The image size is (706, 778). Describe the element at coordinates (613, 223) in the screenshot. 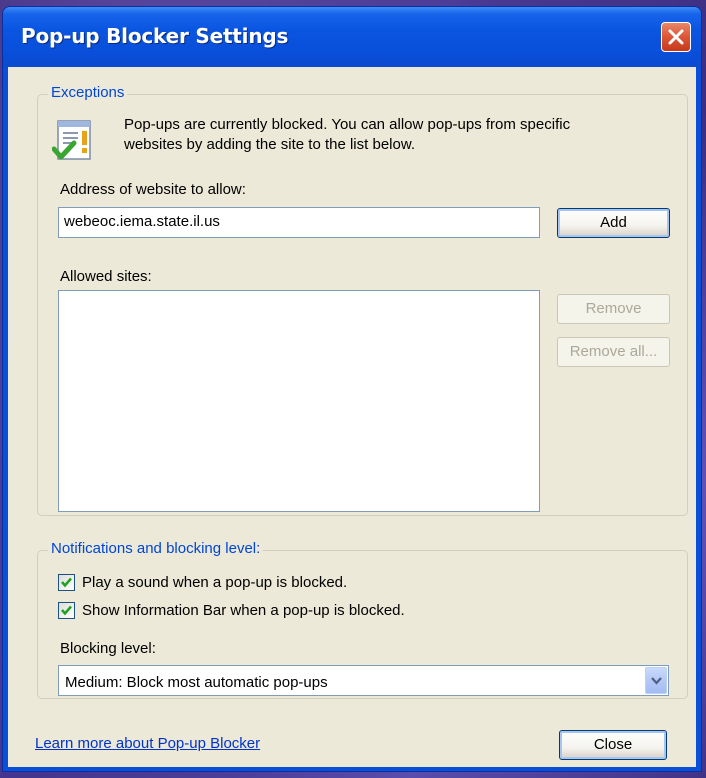

I see `add-button: Add` at that location.